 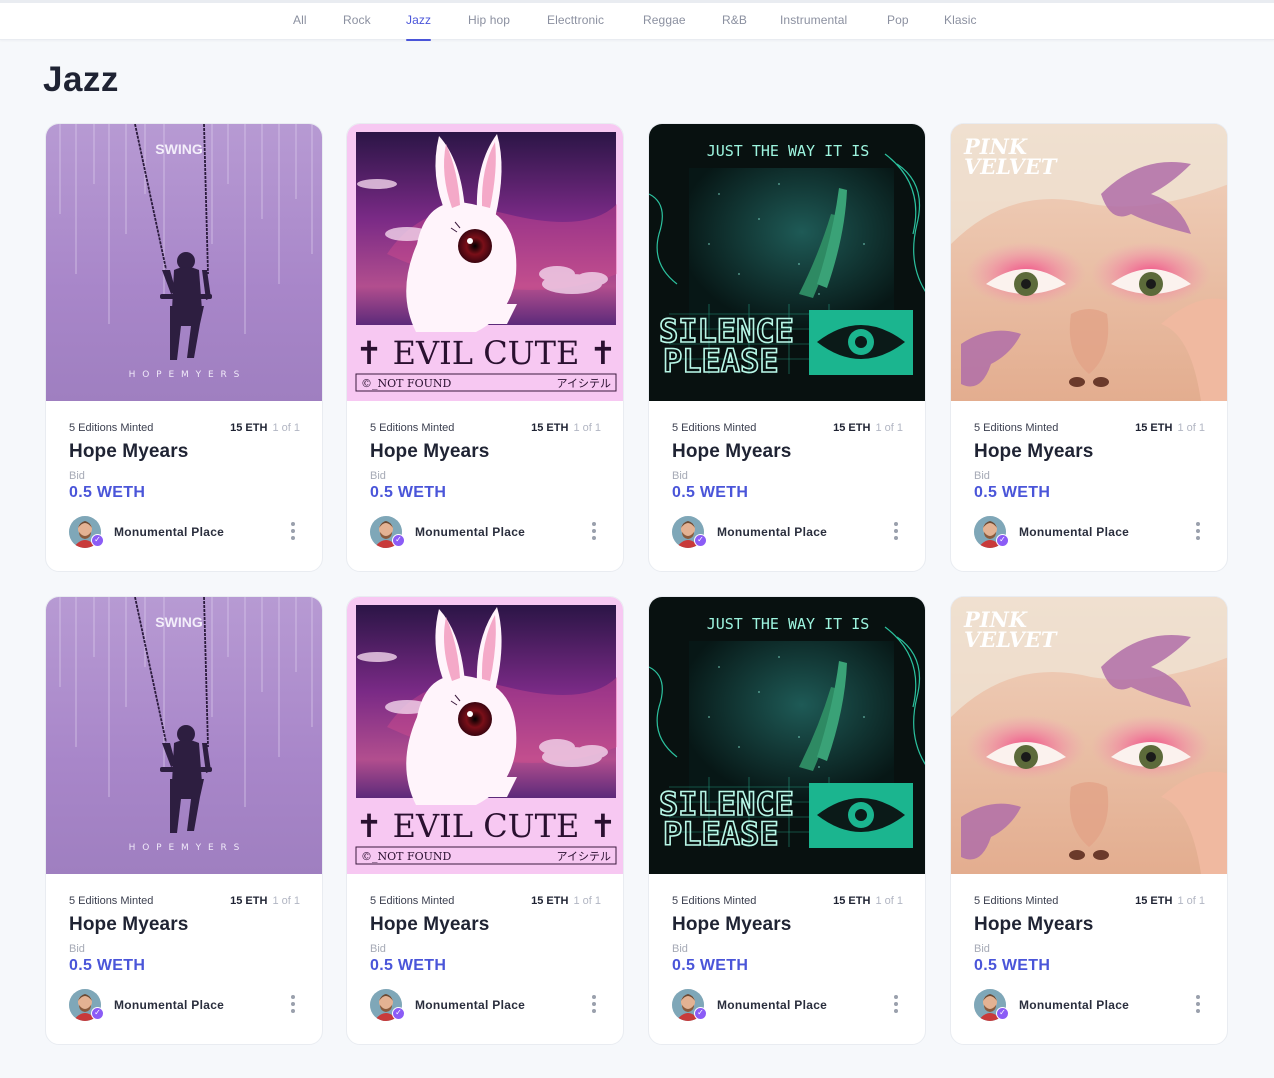 What do you see at coordinates (489, 20) in the screenshot?
I see `tab-hip-hop: Hip hop` at bounding box center [489, 20].